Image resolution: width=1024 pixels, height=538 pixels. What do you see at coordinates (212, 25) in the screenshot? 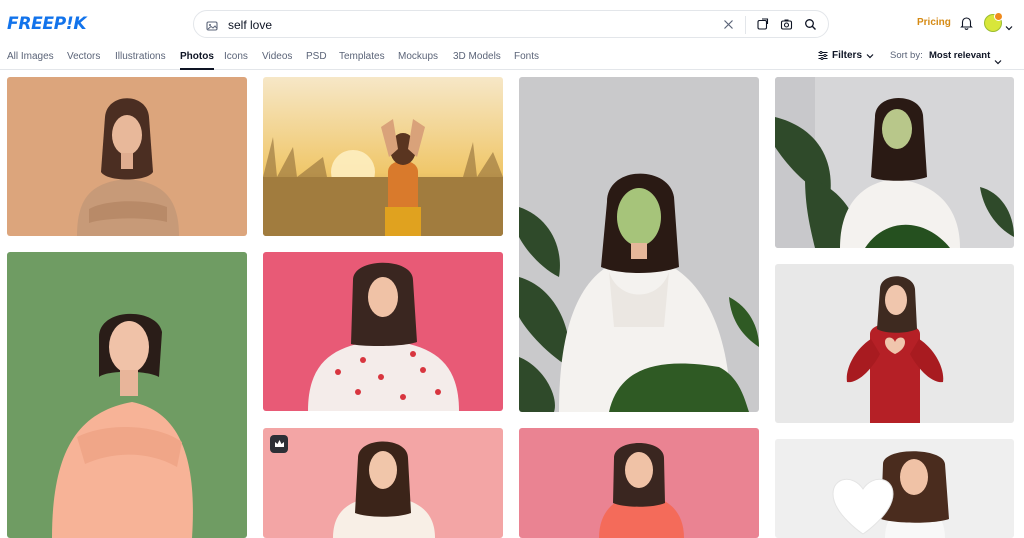
I see `image-type-icon` at bounding box center [212, 25].